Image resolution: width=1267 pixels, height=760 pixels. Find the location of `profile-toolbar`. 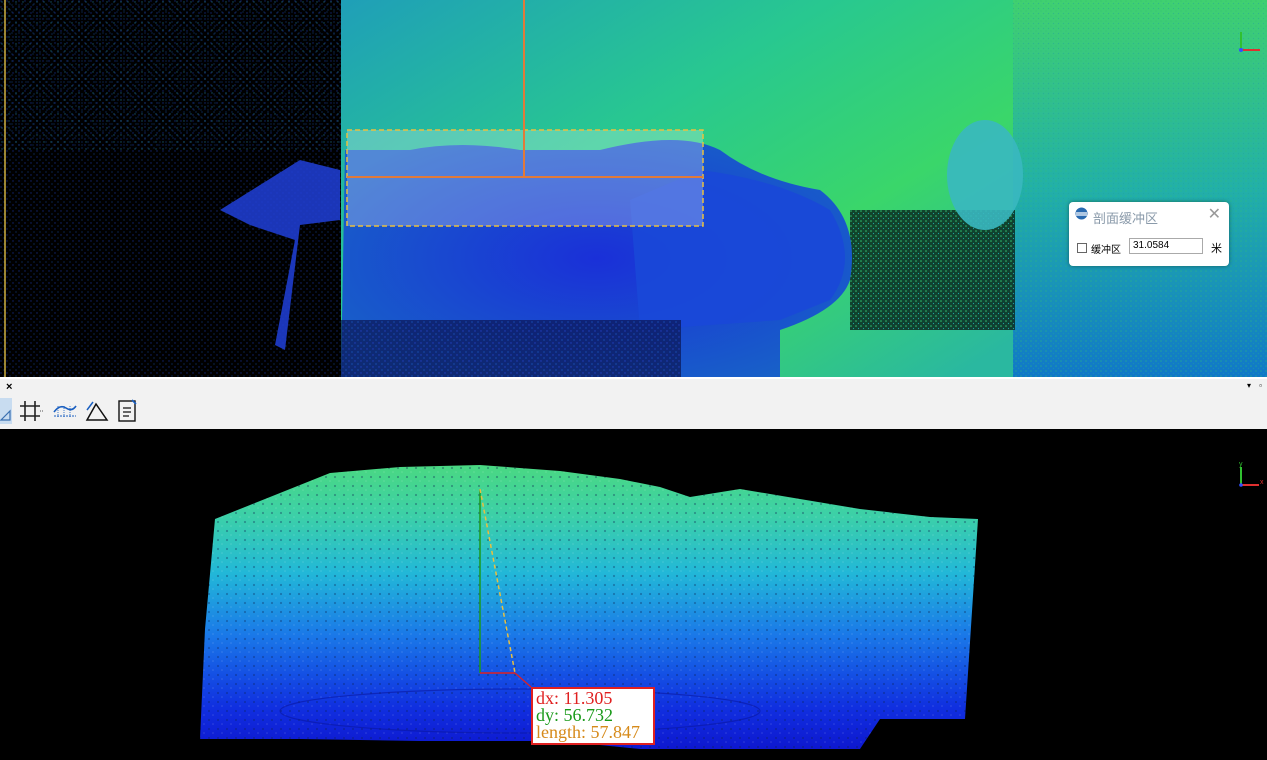

profile-toolbar is located at coordinates (633, 412).